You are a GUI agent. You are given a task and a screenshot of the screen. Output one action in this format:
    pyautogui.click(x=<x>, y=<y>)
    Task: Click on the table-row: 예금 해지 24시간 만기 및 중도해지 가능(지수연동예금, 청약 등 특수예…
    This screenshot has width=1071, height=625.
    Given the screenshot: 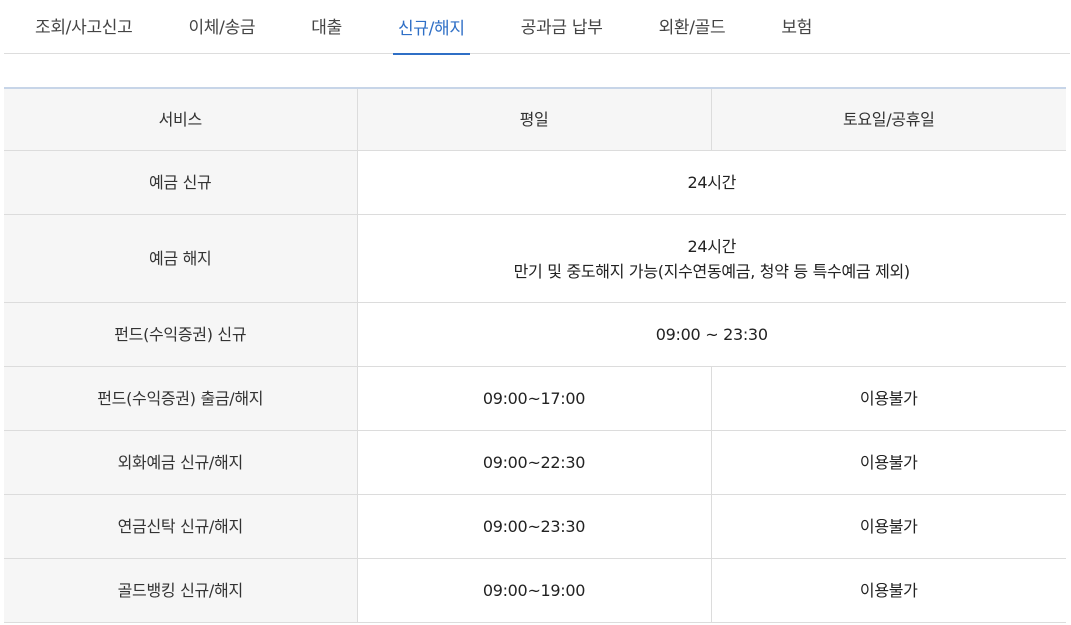 What is the action you would take?
    pyautogui.click(x=535, y=258)
    